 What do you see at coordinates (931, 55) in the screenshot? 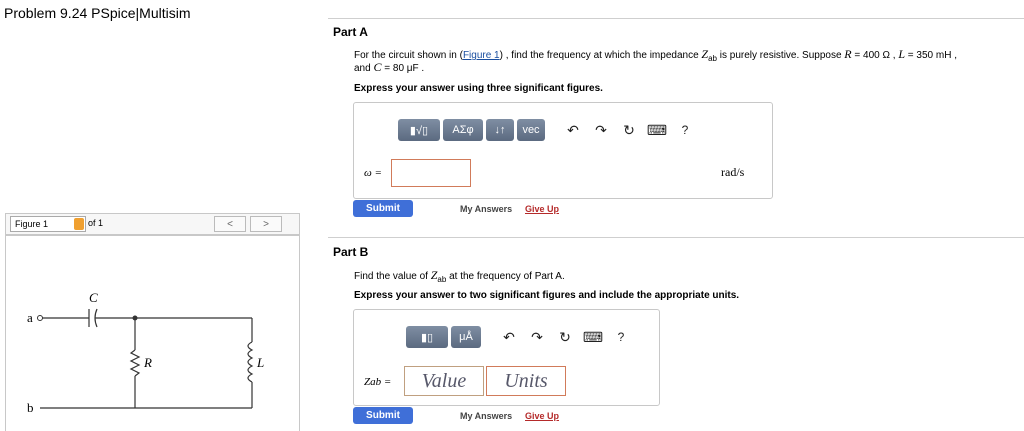
I see `l-value: = 350 mH ,` at bounding box center [931, 55].